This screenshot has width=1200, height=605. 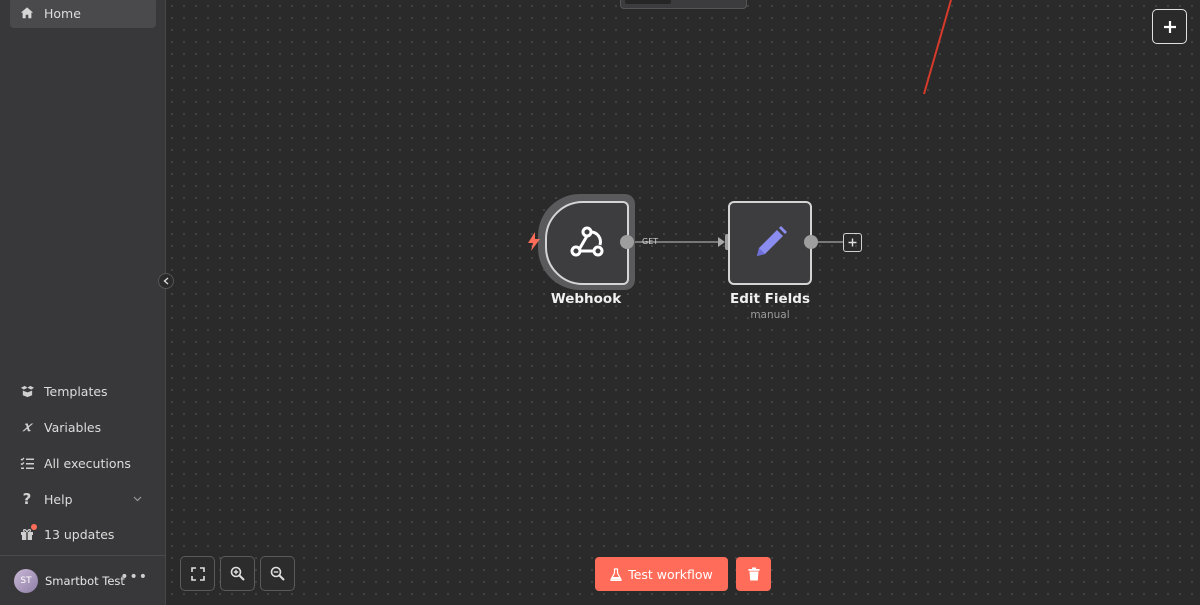 I want to click on edit-fields-node, so click(x=770, y=243).